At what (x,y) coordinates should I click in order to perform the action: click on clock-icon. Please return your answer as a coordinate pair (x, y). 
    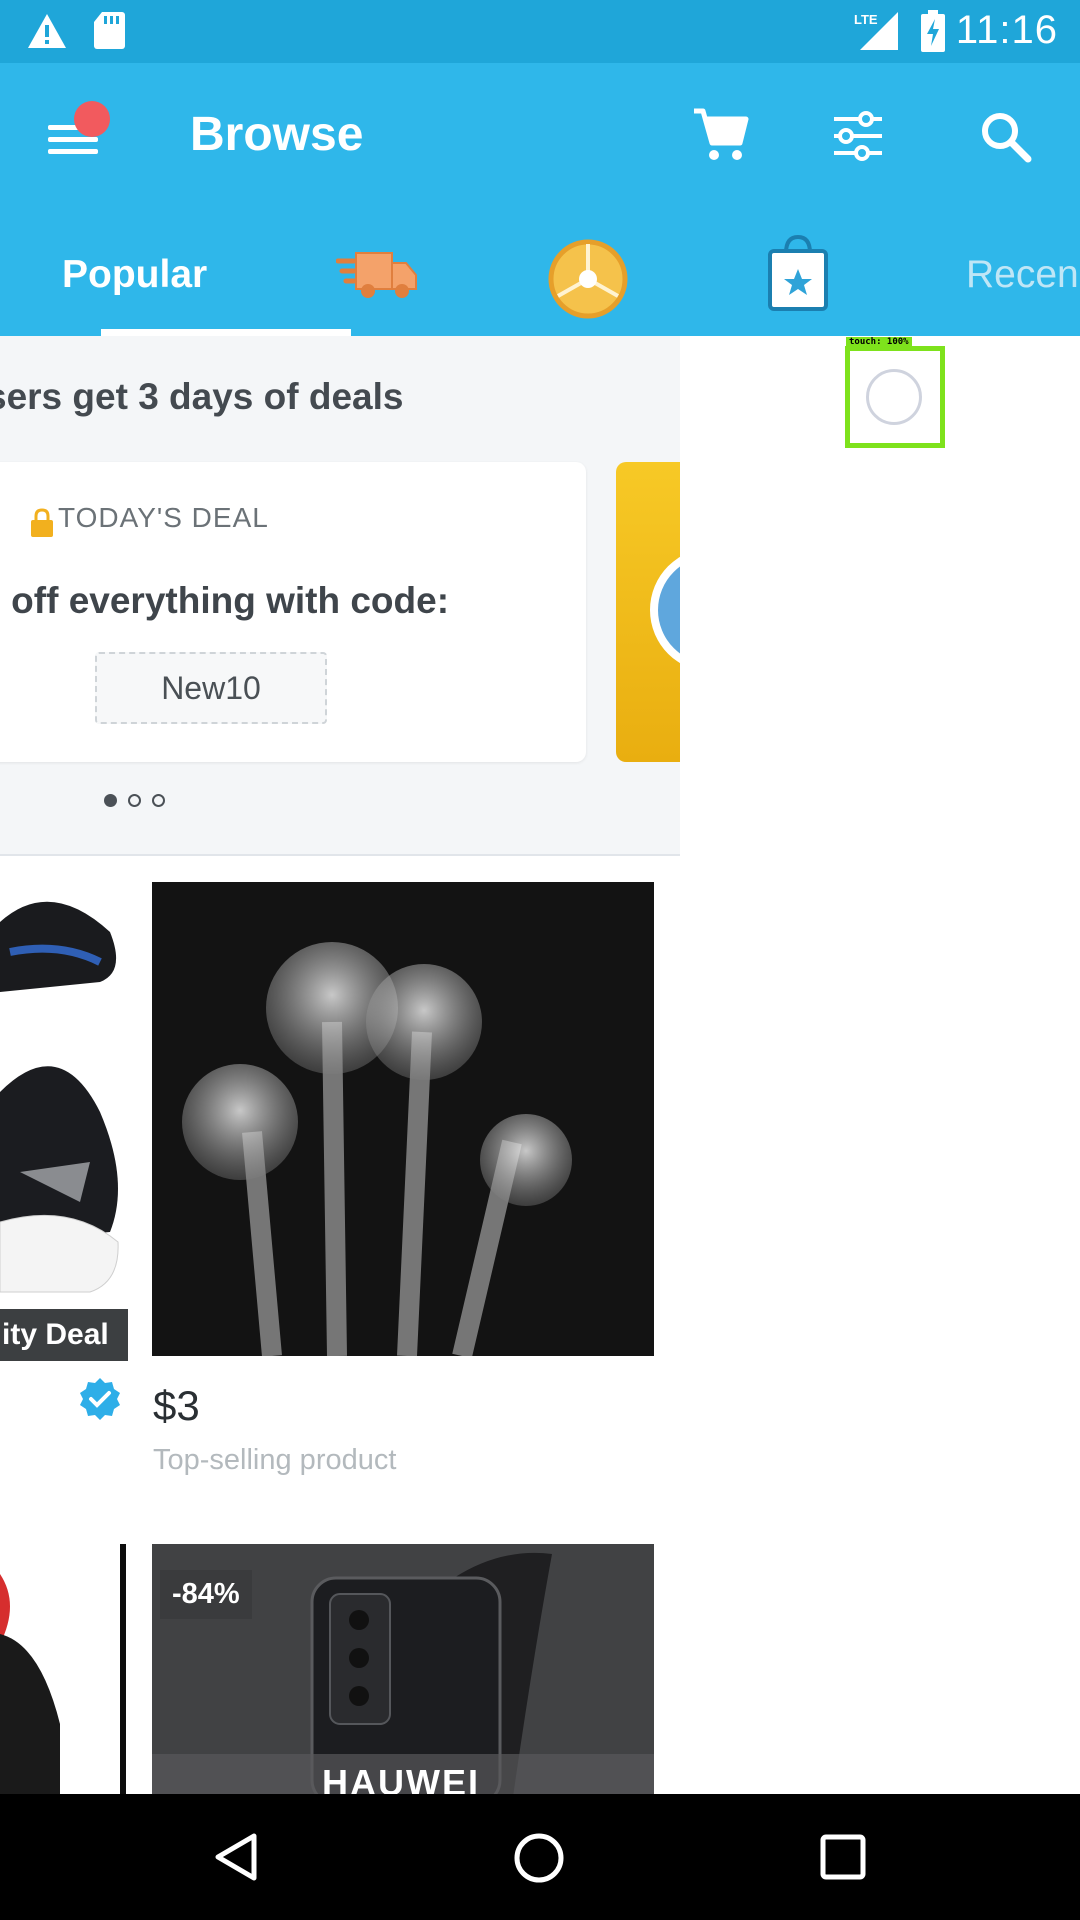
    Looking at the image, I should click on (665, 610).